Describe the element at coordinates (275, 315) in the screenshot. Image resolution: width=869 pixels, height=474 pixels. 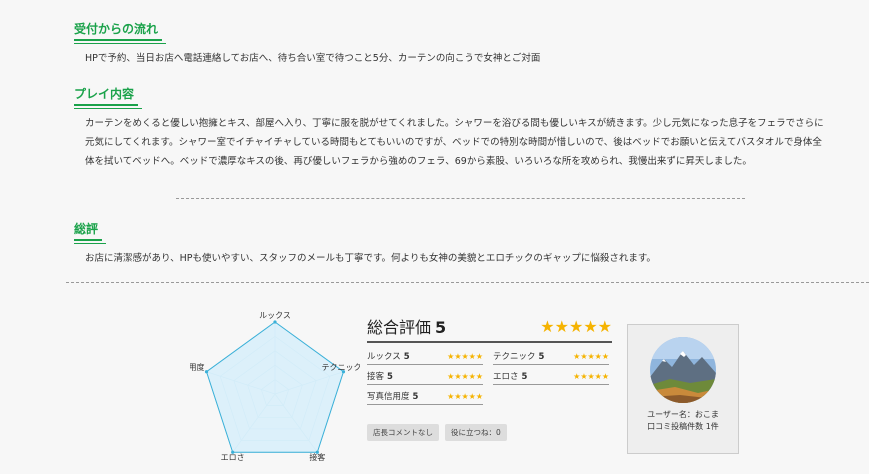
I see `radar-label: ルックス` at that location.